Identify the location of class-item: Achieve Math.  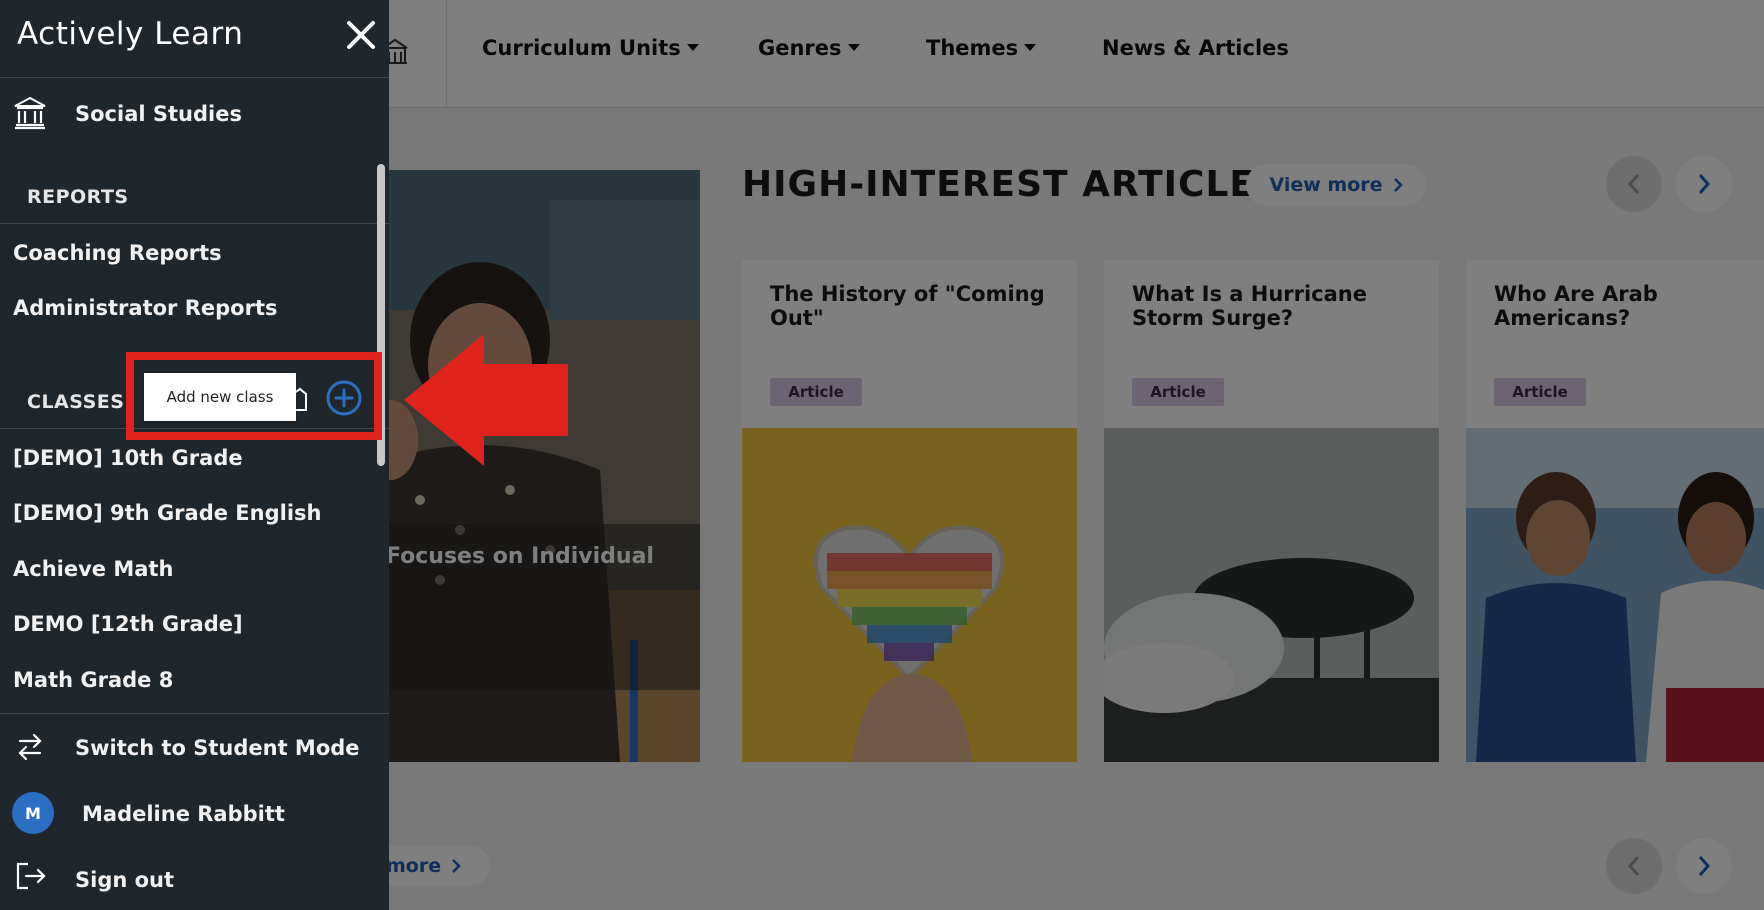
(93, 569).